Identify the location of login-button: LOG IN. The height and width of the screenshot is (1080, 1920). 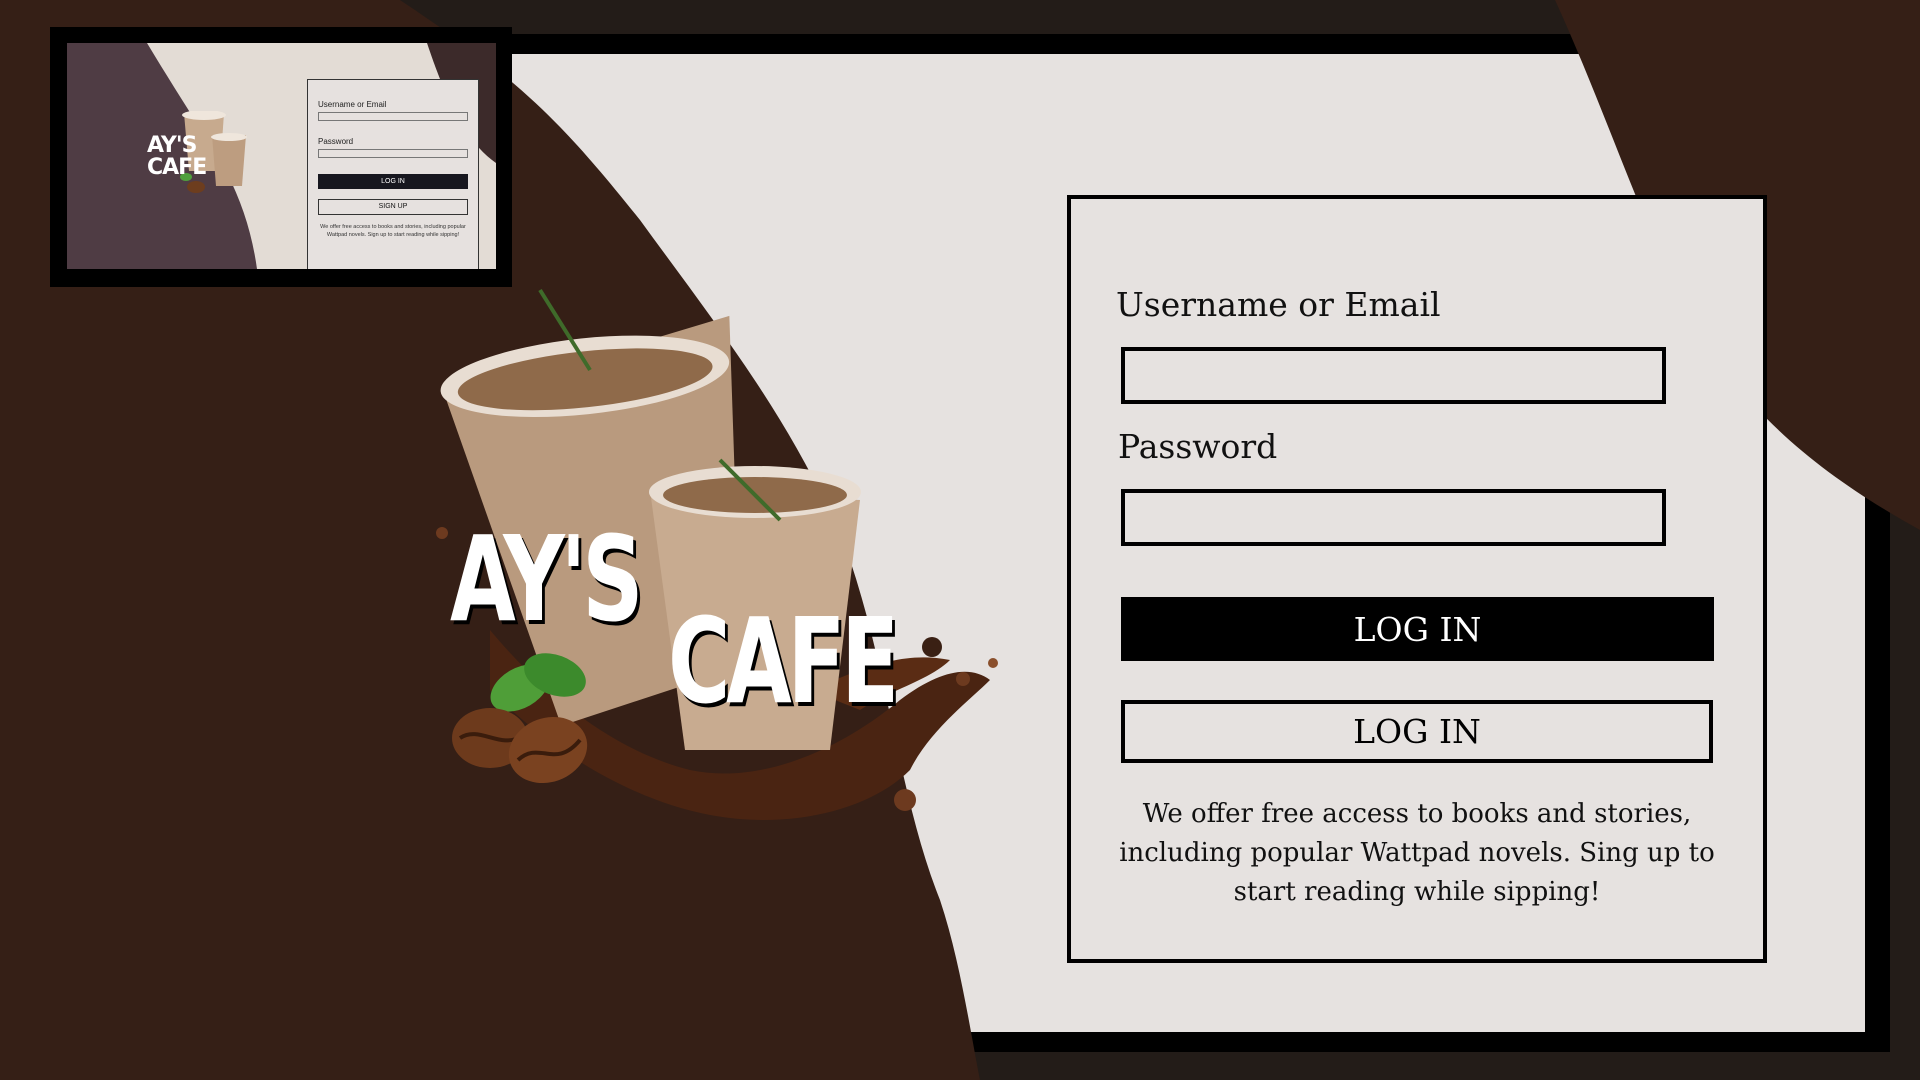
(1417, 629).